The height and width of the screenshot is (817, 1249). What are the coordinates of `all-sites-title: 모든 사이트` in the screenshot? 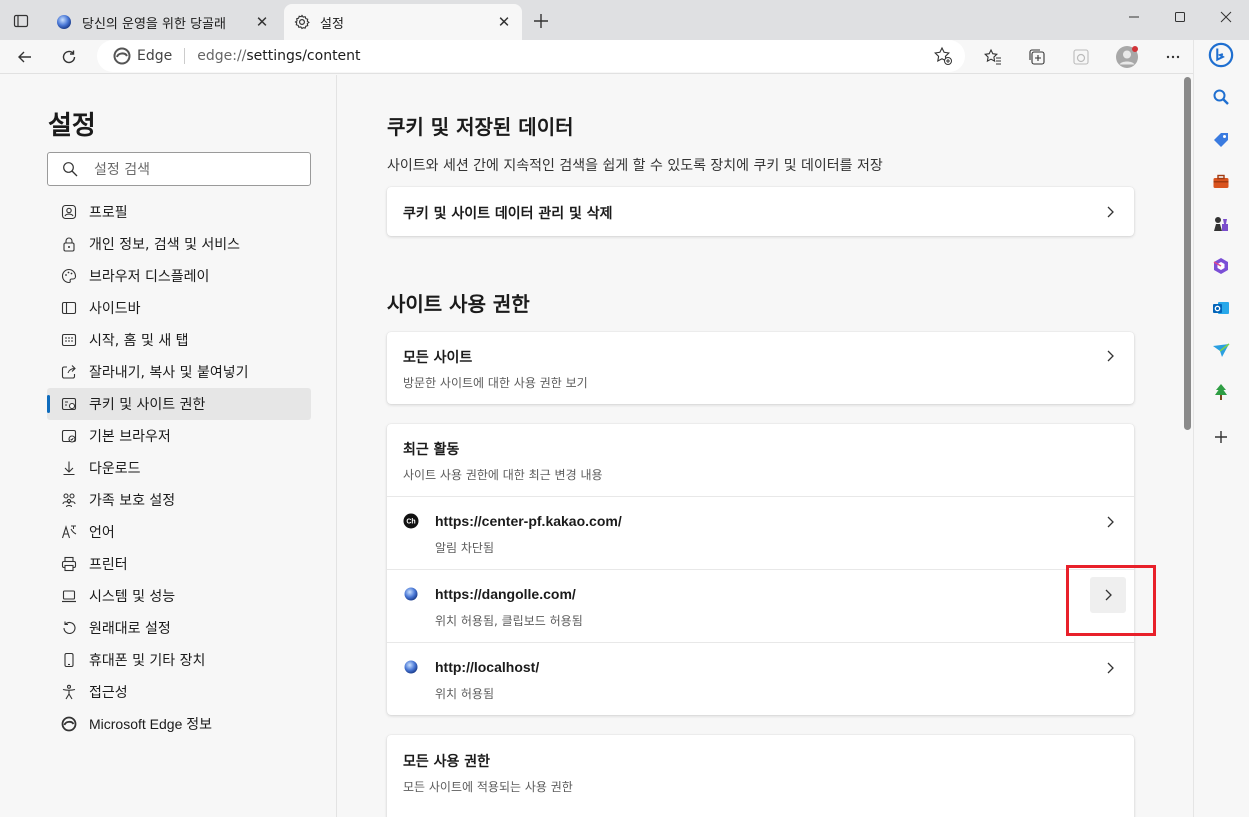 It's located at (438, 358).